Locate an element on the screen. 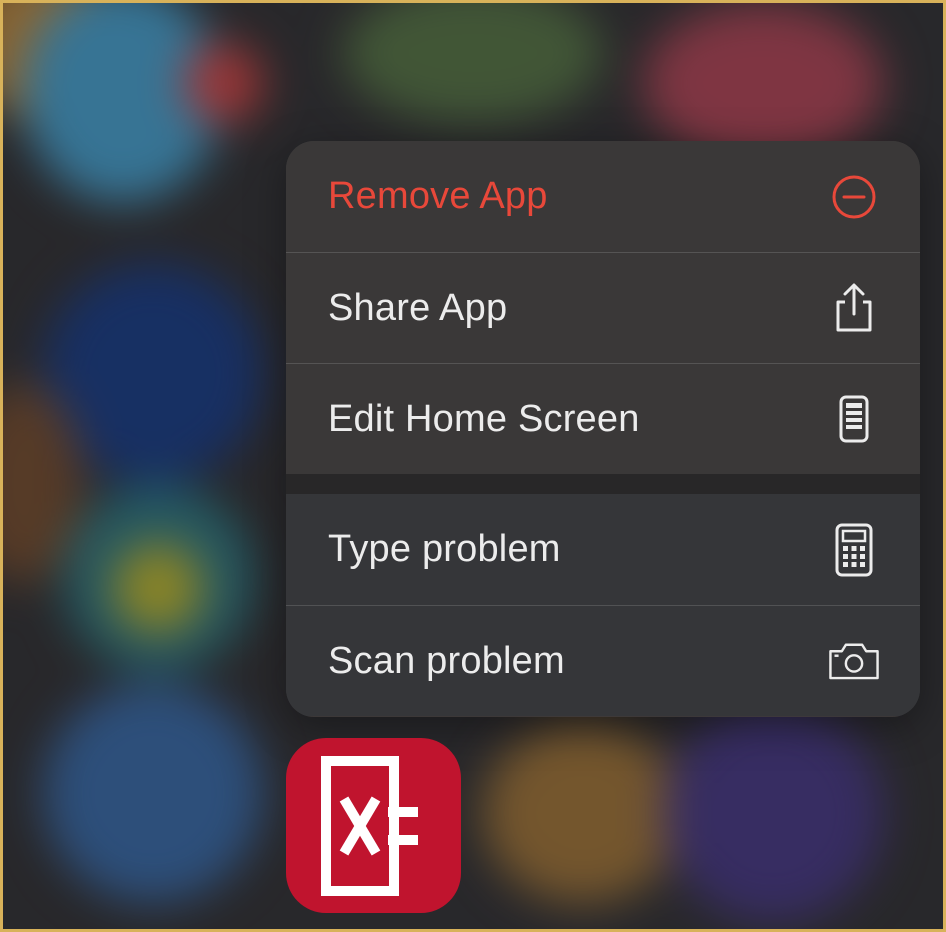 The image size is (946, 932). scan-problem-item: Scan problem is located at coordinates (603, 660).